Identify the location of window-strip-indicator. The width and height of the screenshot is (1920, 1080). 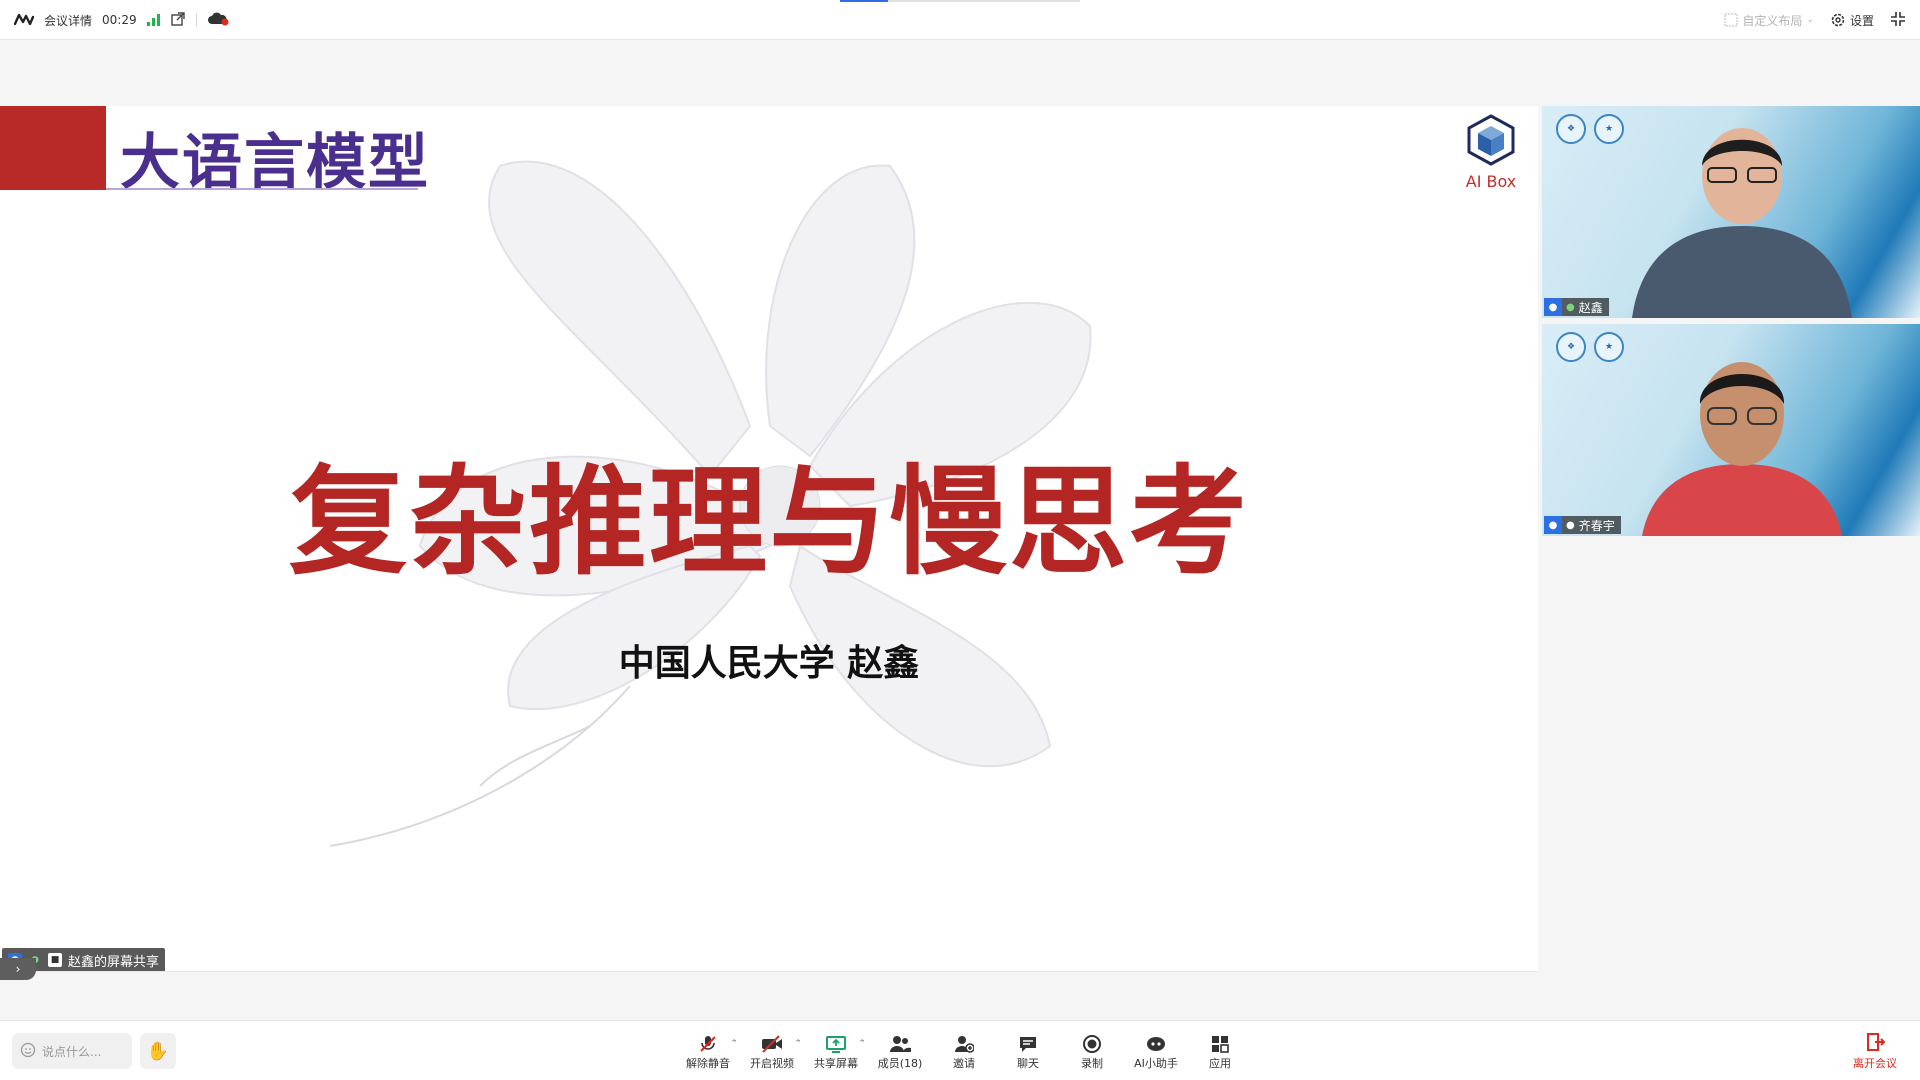
(960, 1).